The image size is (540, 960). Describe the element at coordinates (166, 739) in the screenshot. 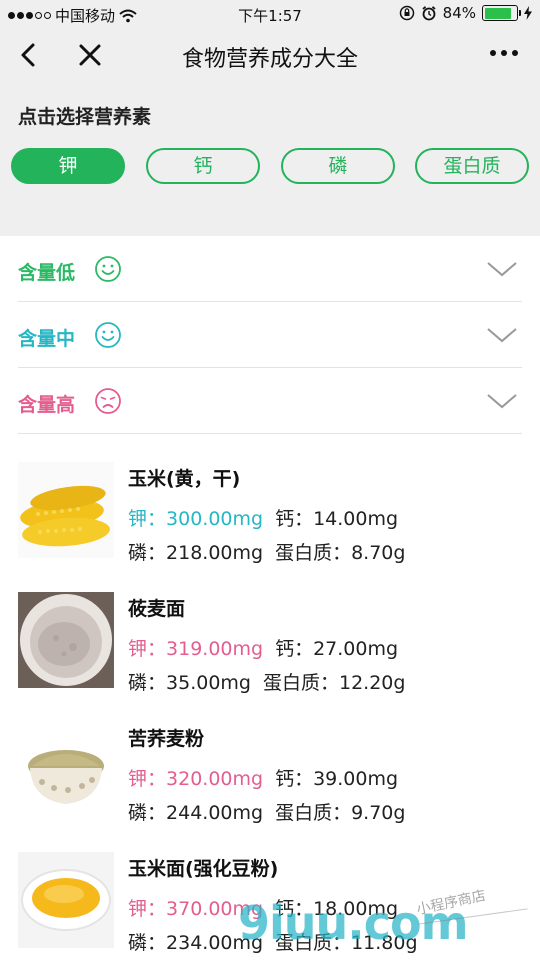

I see `food-name: 苦荞麦粉` at that location.